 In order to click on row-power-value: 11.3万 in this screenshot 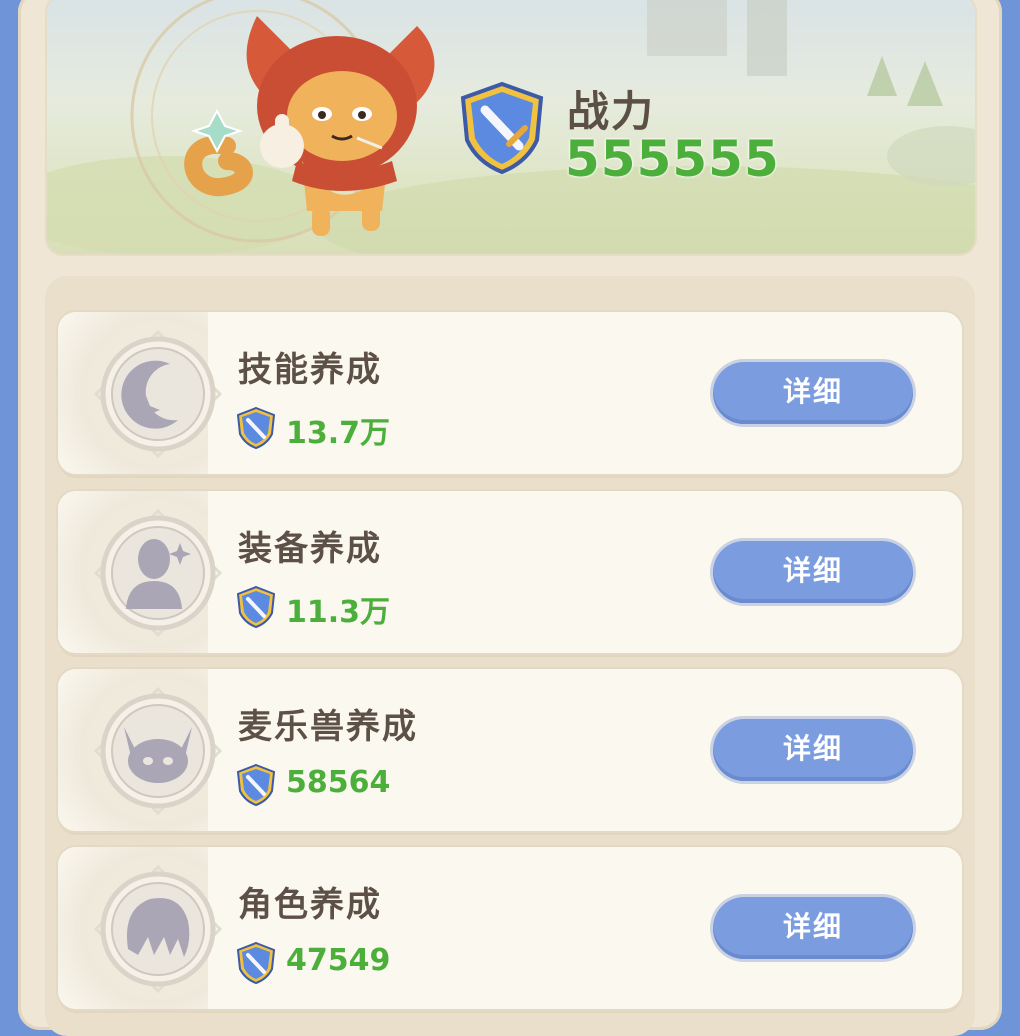, I will do `click(338, 612)`.